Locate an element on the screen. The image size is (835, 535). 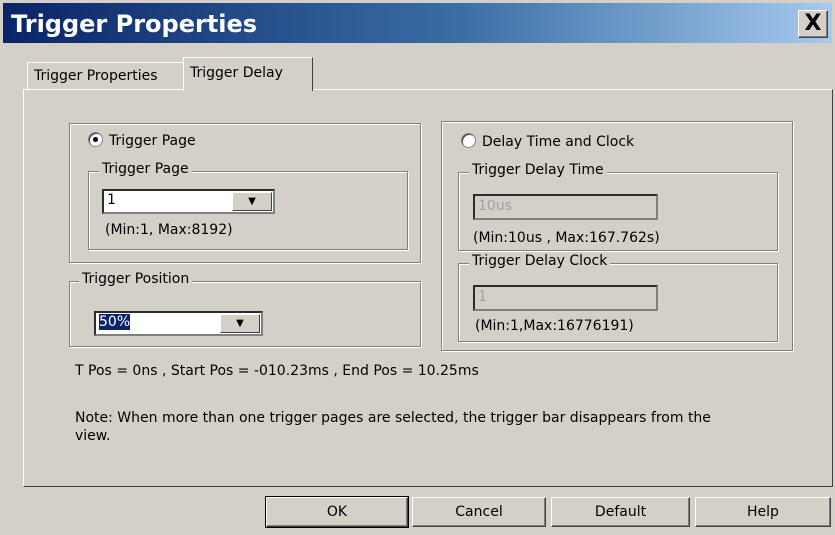
trigger-delay-time-field: 10us is located at coordinates (565, 207).